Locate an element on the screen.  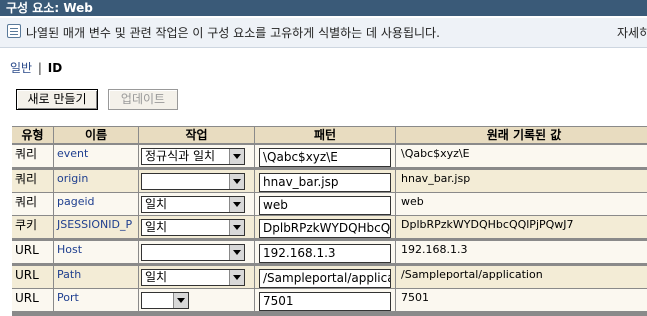
tab-bar: 일반 | ID is located at coordinates (36, 67).